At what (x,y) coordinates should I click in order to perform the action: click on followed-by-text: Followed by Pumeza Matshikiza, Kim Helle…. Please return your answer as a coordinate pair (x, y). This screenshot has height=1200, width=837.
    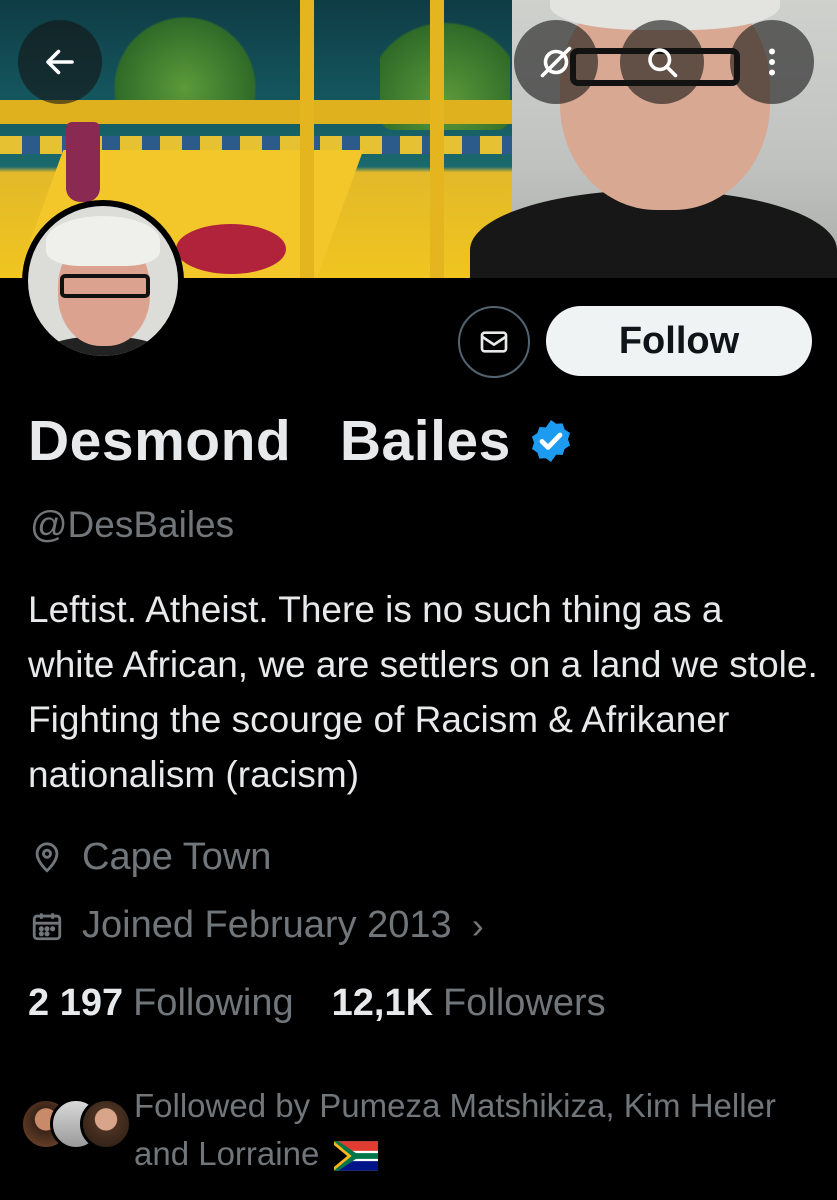
    Looking at the image, I should click on (459, 1130).